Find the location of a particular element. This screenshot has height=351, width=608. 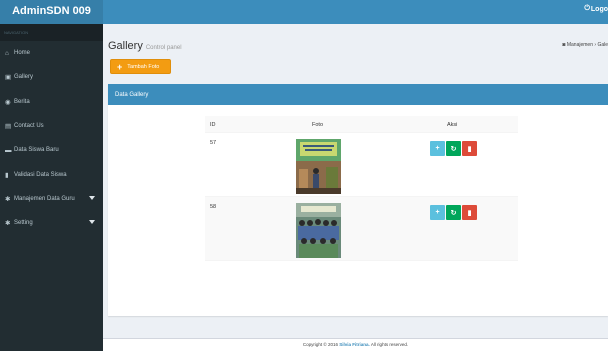

breadcrumb-item: Gale is located at coordinates (602, 45).